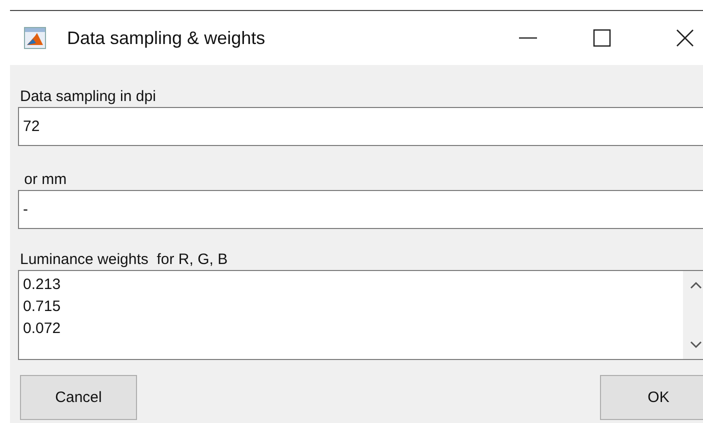 The image size is (703, 423). Describe the element at coordinates (45, 180) in the screenshot. I see `field-label: or mm` at that location.